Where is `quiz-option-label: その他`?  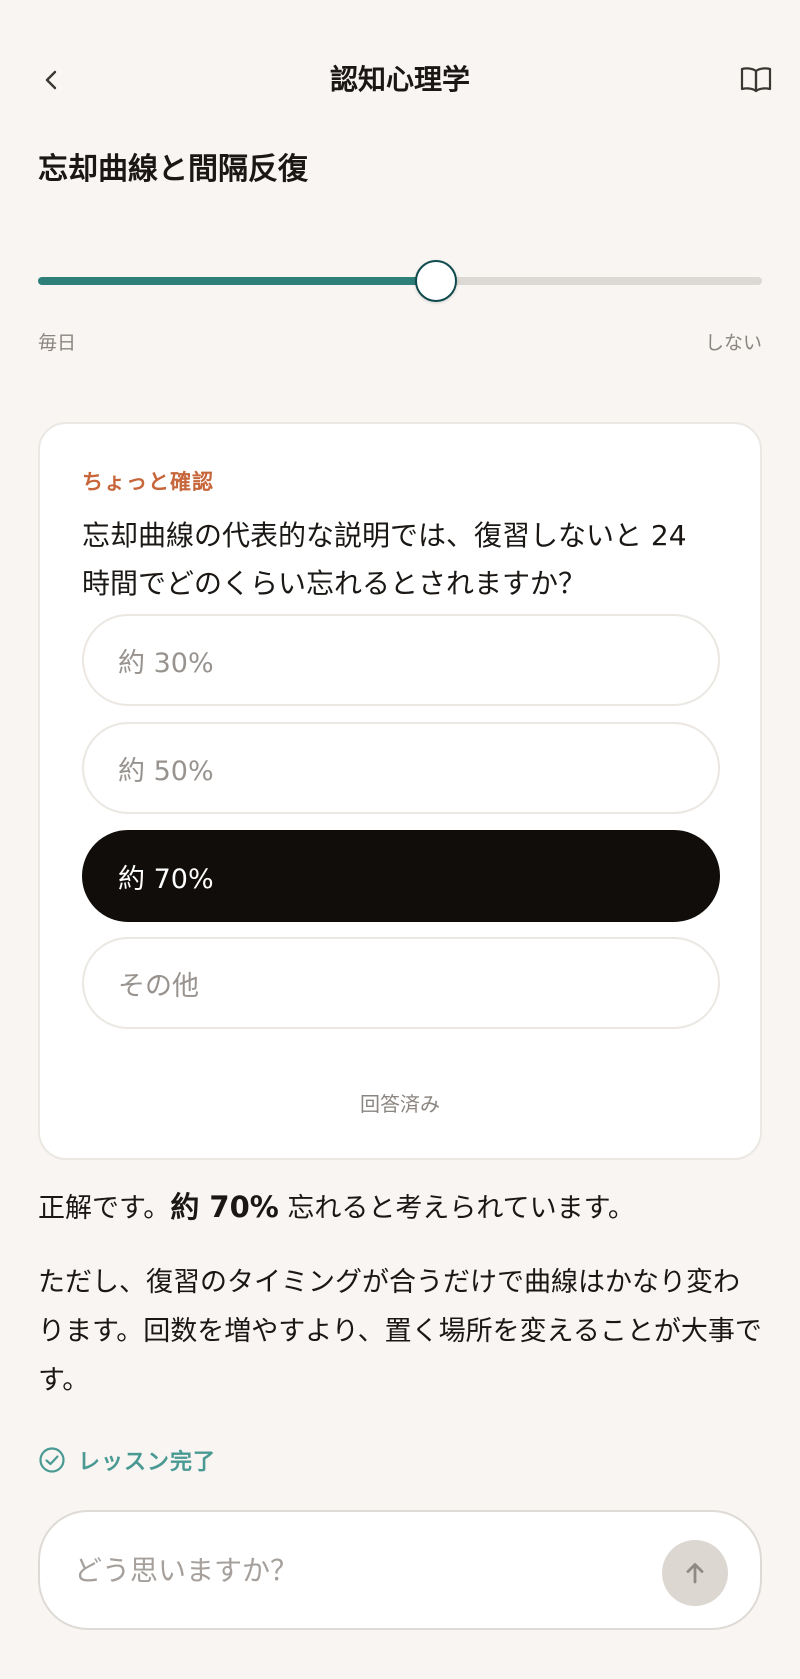
quiz-option-label: その他 is located at coordinates (158, 986).